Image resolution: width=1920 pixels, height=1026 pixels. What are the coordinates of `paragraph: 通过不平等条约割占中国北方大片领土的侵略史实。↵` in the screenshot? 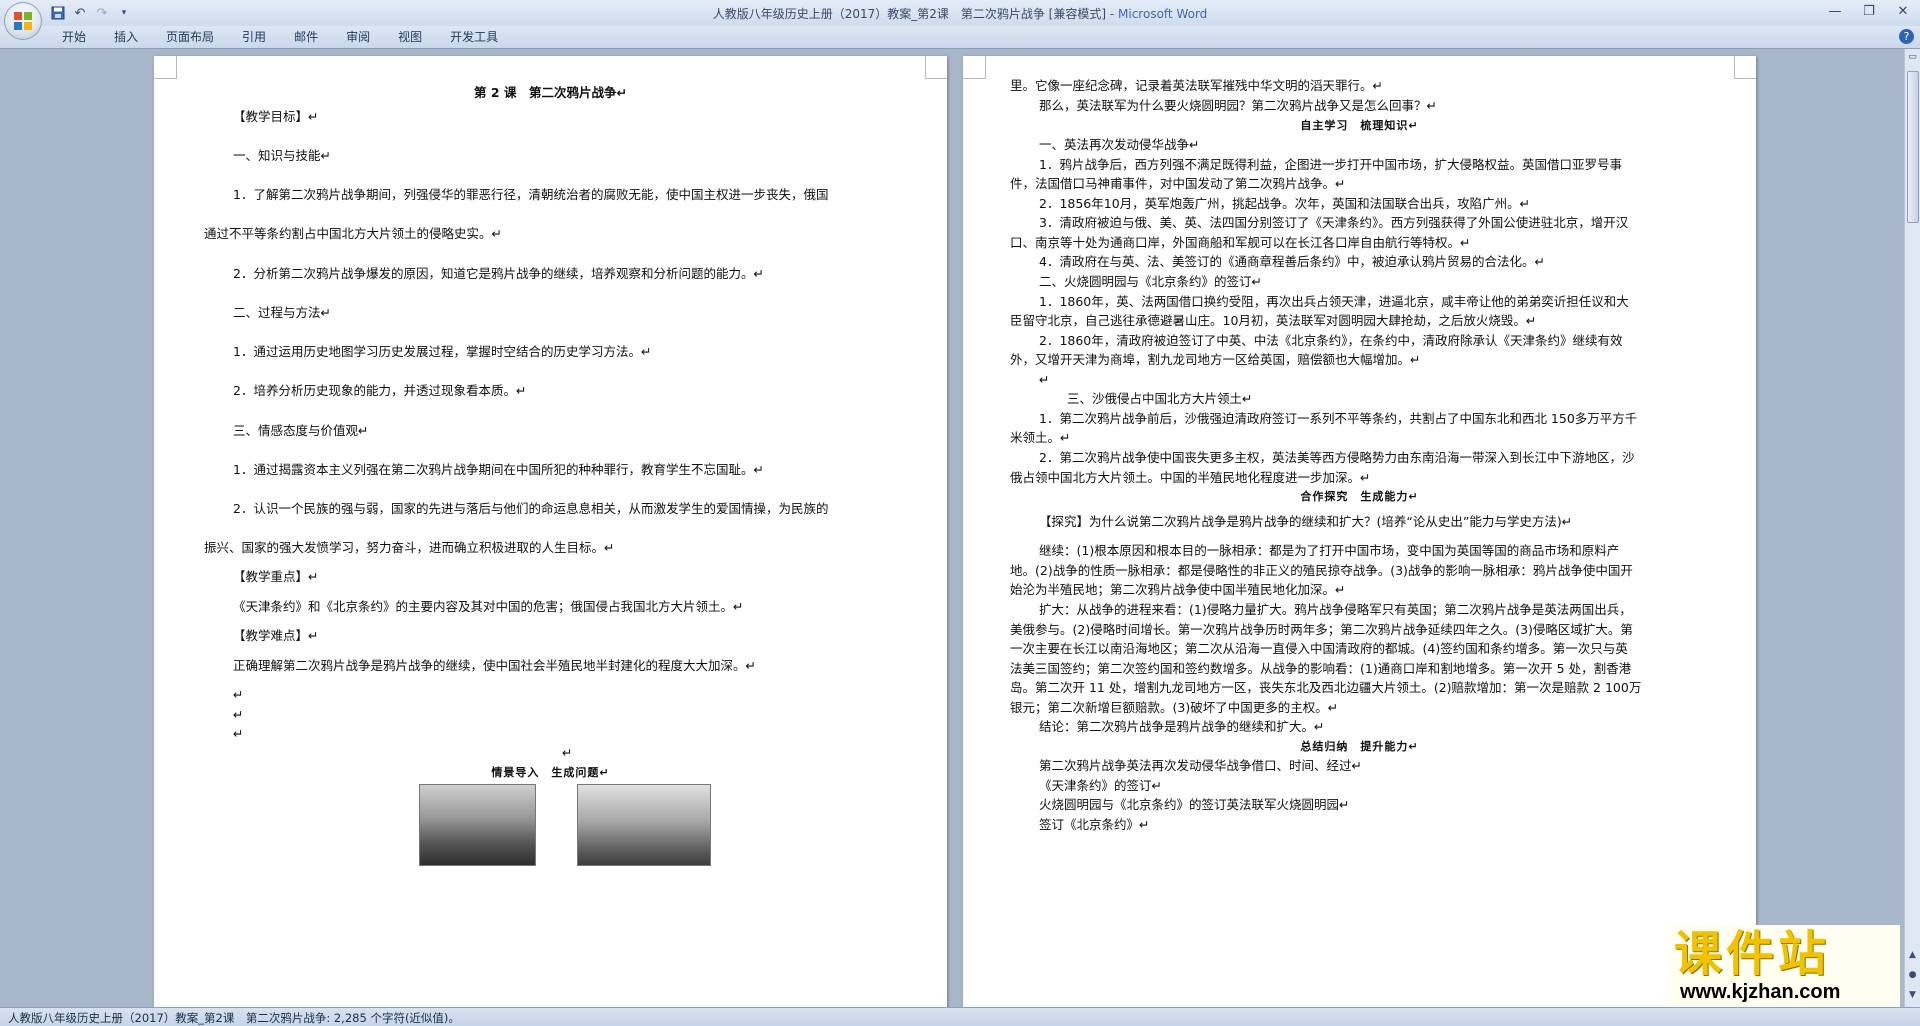 It's located at (353, 233).